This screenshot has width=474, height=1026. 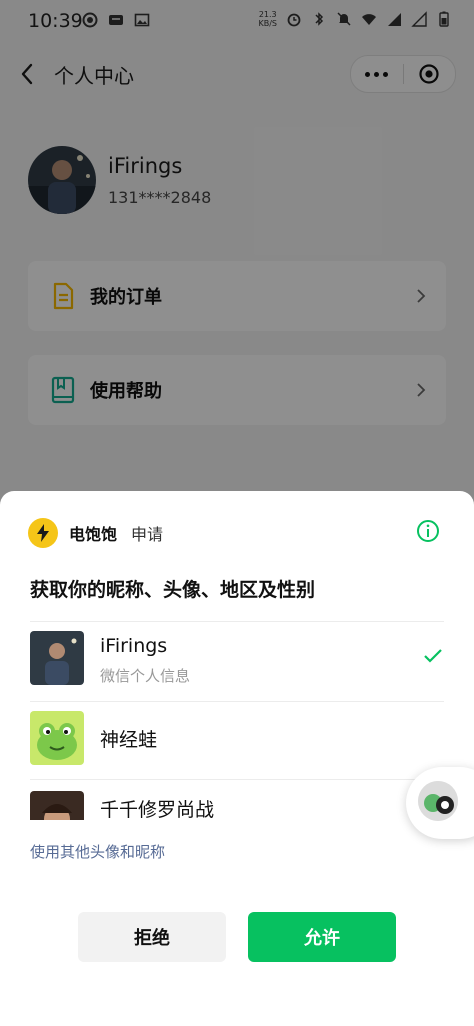 I want to click on option-subtitle: 微信个人信息, so click(x=145, y=676).